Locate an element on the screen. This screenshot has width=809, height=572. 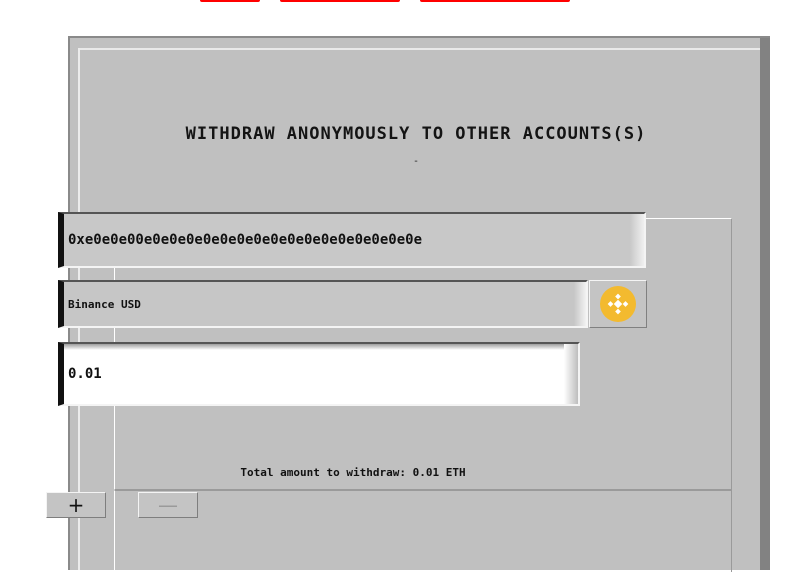
window-scroll-edge is located at coordinates (765, 304).